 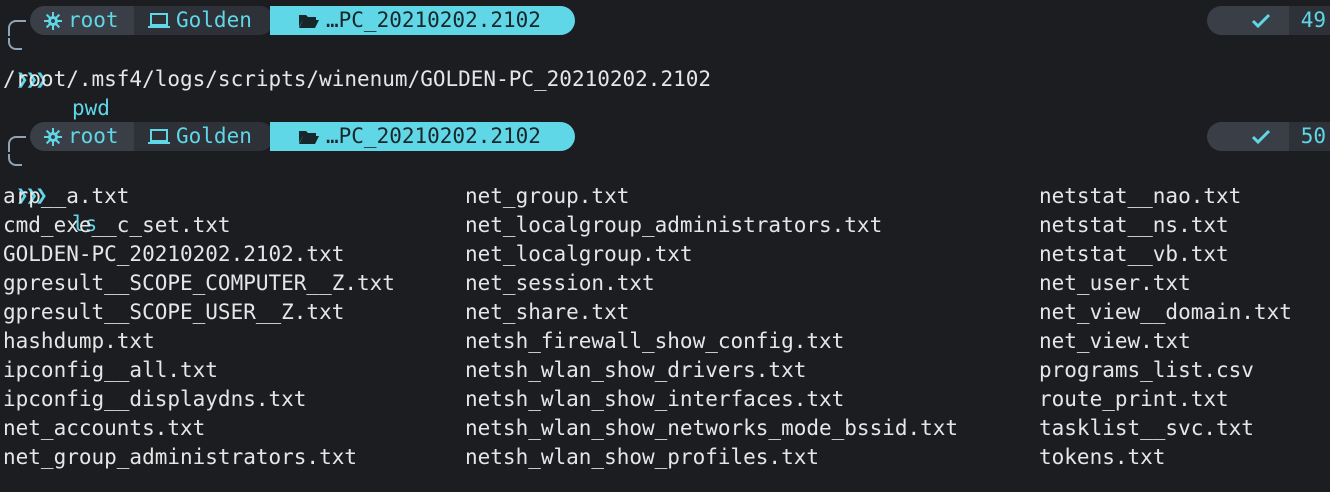 What do you see at coordinates (1134, 225) in the screenshot?
I see `file-entry: netstat__ns.txt` at bounding box center [1134, 225].